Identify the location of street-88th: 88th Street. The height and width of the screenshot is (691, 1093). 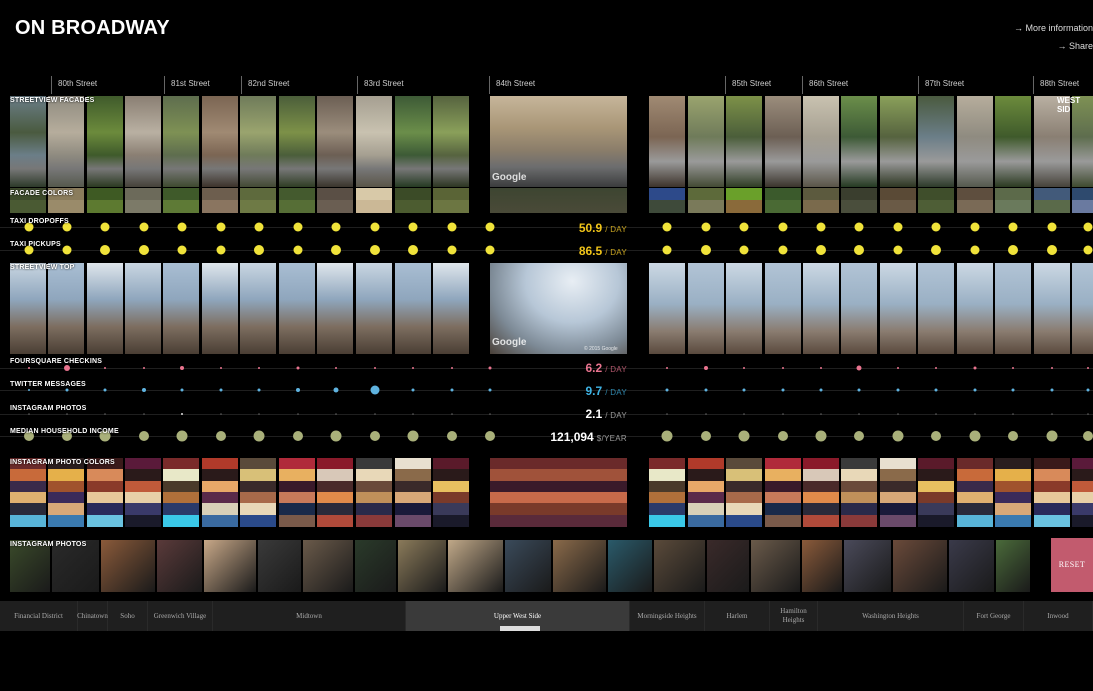
(1056, 85).